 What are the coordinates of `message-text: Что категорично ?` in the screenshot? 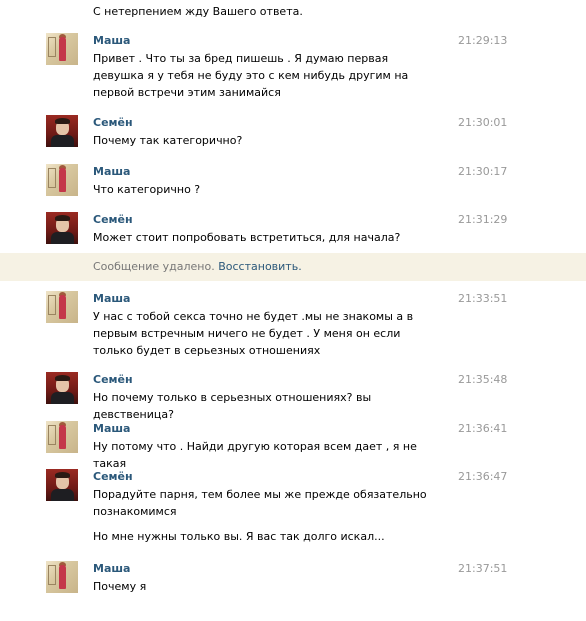 It's located at (147, 189).